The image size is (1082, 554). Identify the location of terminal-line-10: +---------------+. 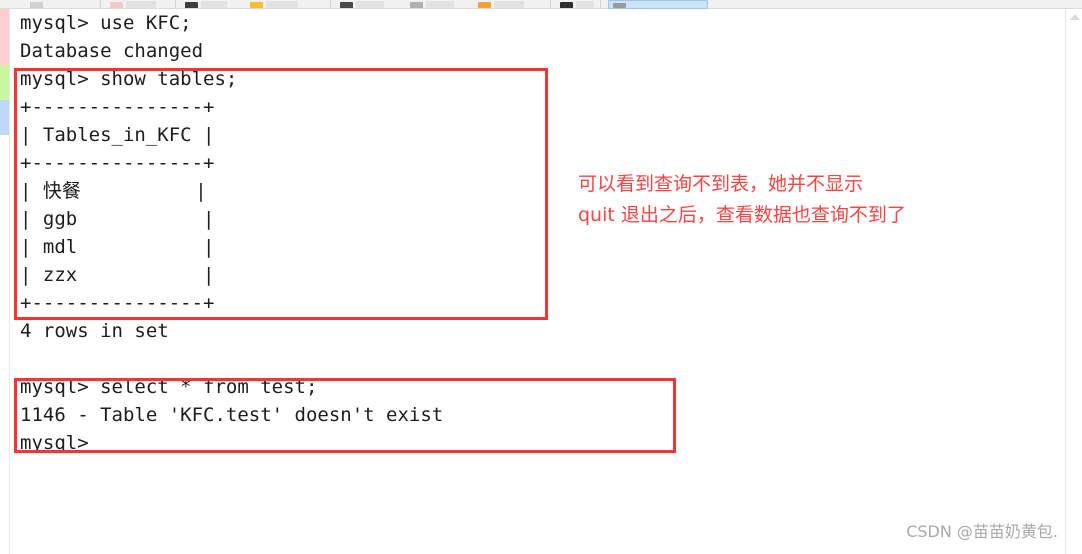
(117, 303).